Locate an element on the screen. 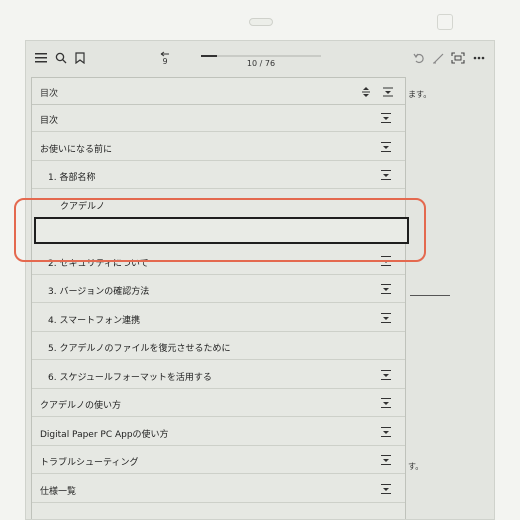  doc-text-bottom: す。 is located at coordinates (416, 466).